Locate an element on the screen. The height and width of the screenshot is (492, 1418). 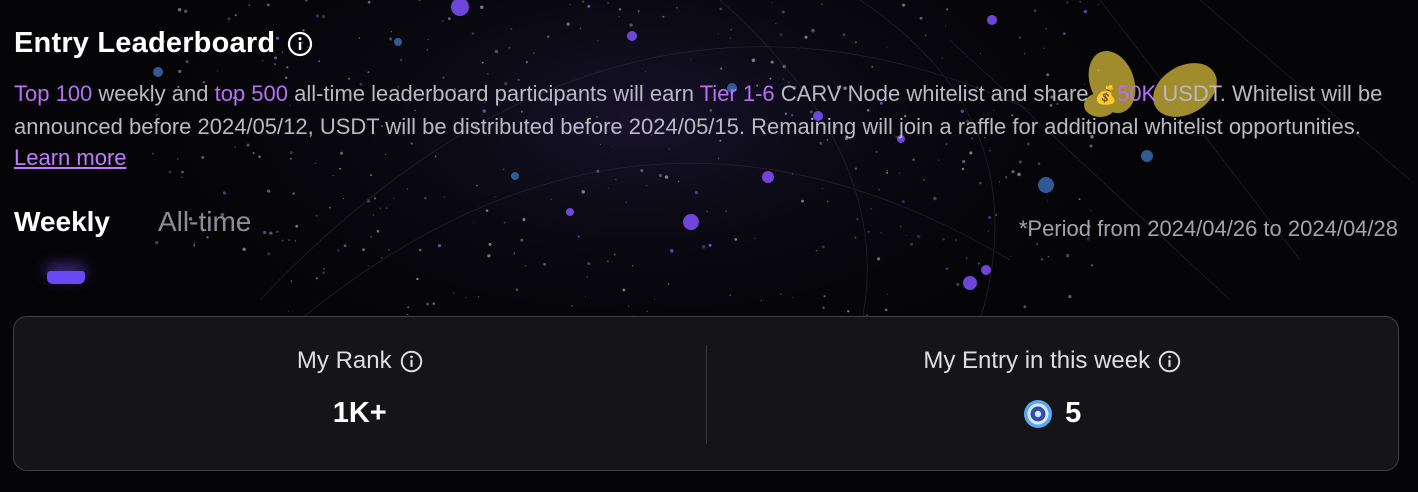
money-bag-icon: 💰 is located at coordinates (1106, 95).